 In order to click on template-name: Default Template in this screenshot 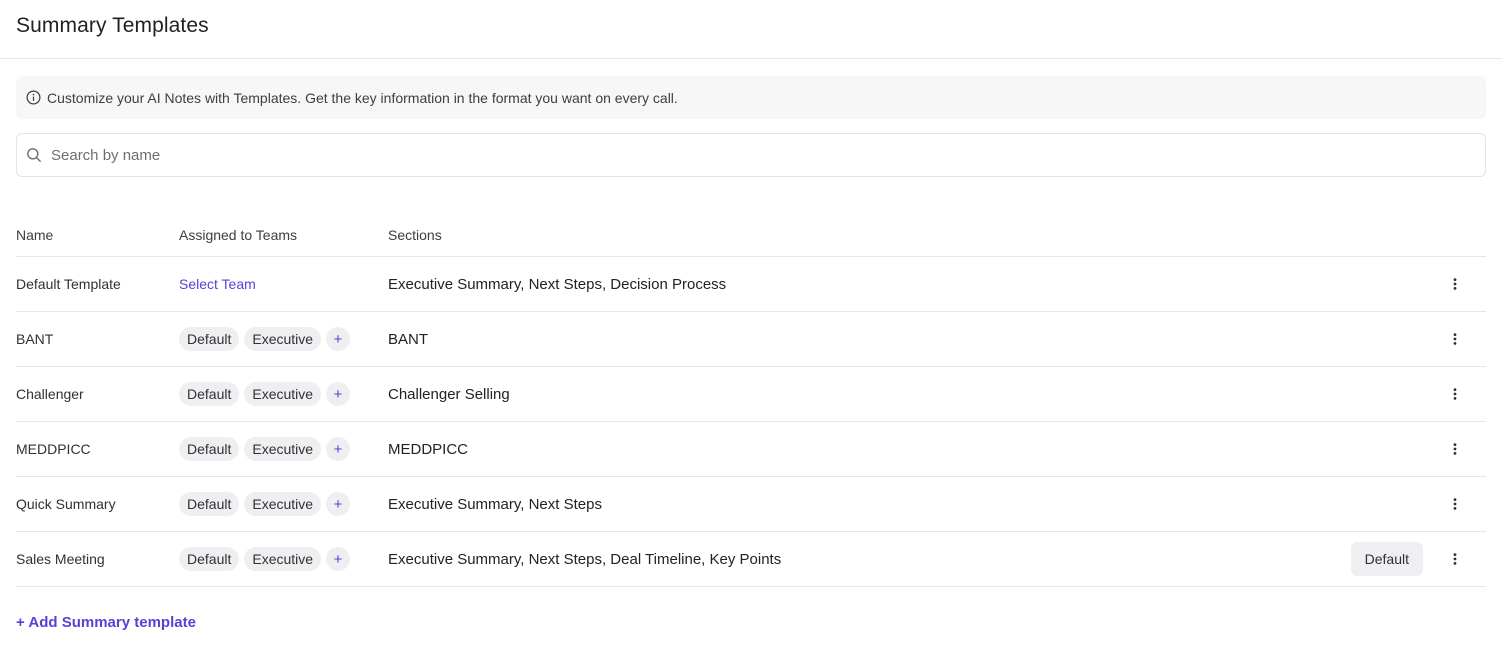, I will do `click(68, 284)`.